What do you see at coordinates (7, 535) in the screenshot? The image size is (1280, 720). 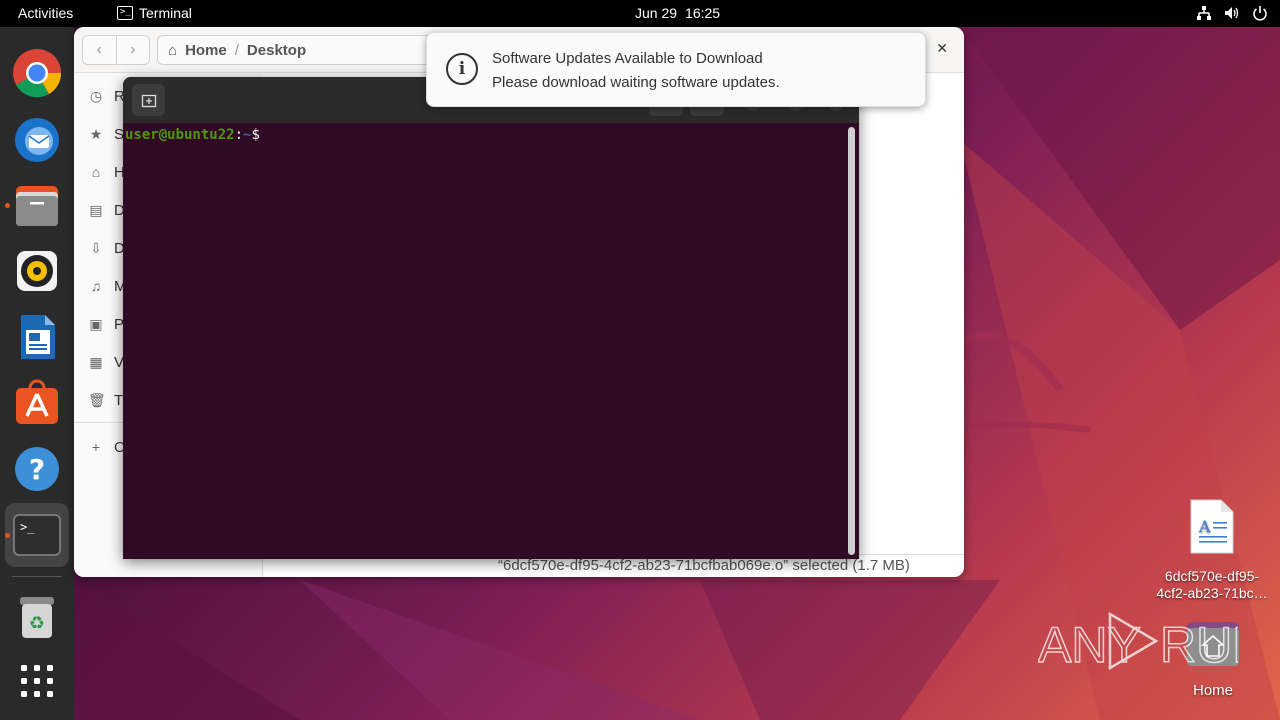 I see `terminal-running-indicator` at bounding box center [7, 535].